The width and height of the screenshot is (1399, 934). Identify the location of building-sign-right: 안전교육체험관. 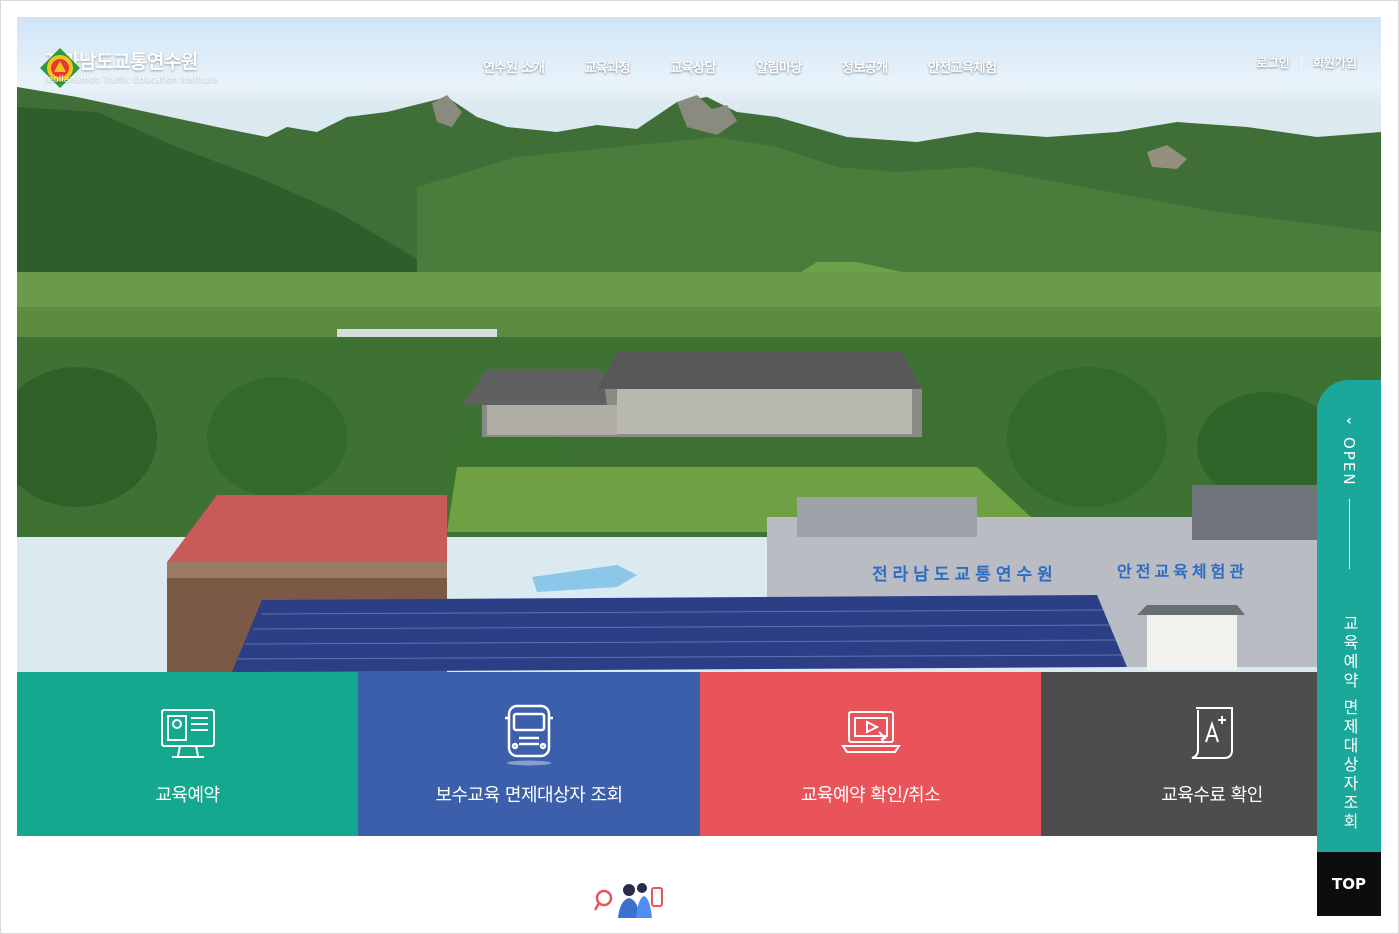
(1182, 571).